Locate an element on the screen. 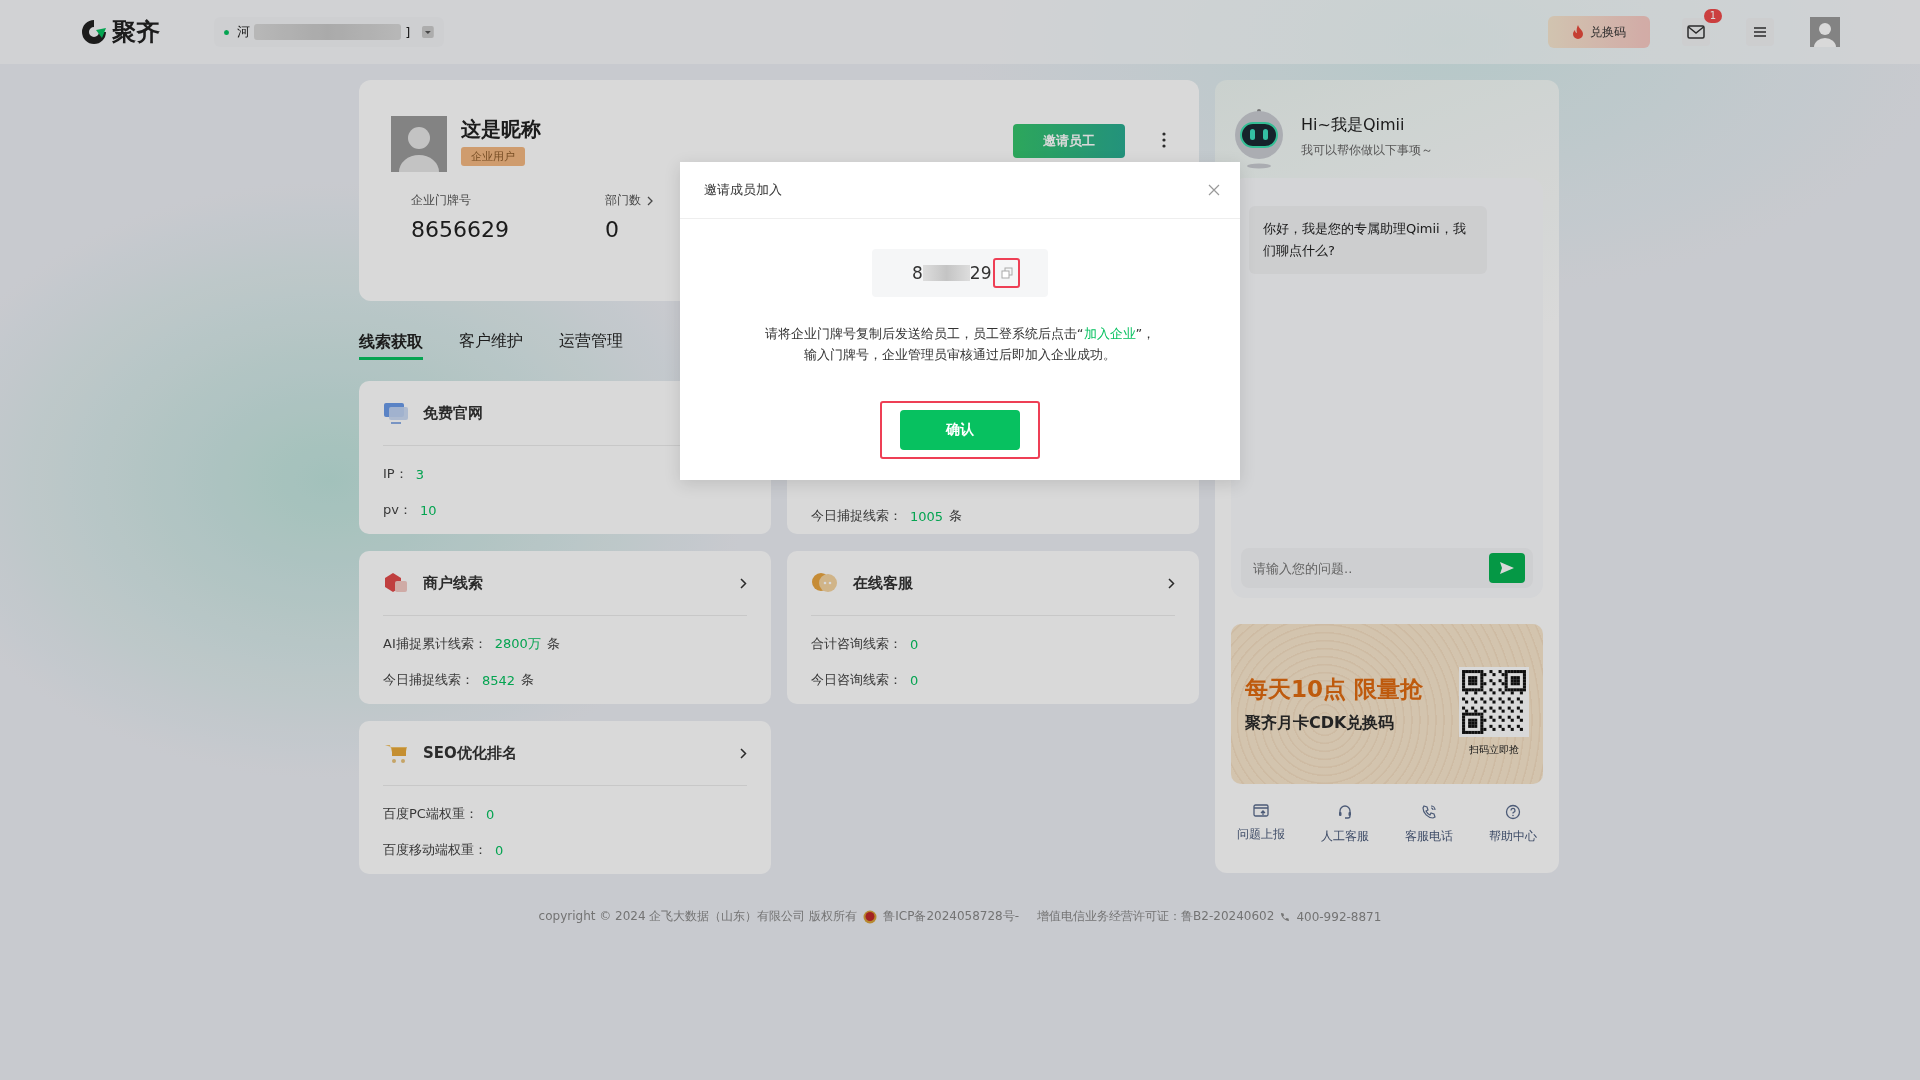  help-icon is located at coordinates (1513, 812).